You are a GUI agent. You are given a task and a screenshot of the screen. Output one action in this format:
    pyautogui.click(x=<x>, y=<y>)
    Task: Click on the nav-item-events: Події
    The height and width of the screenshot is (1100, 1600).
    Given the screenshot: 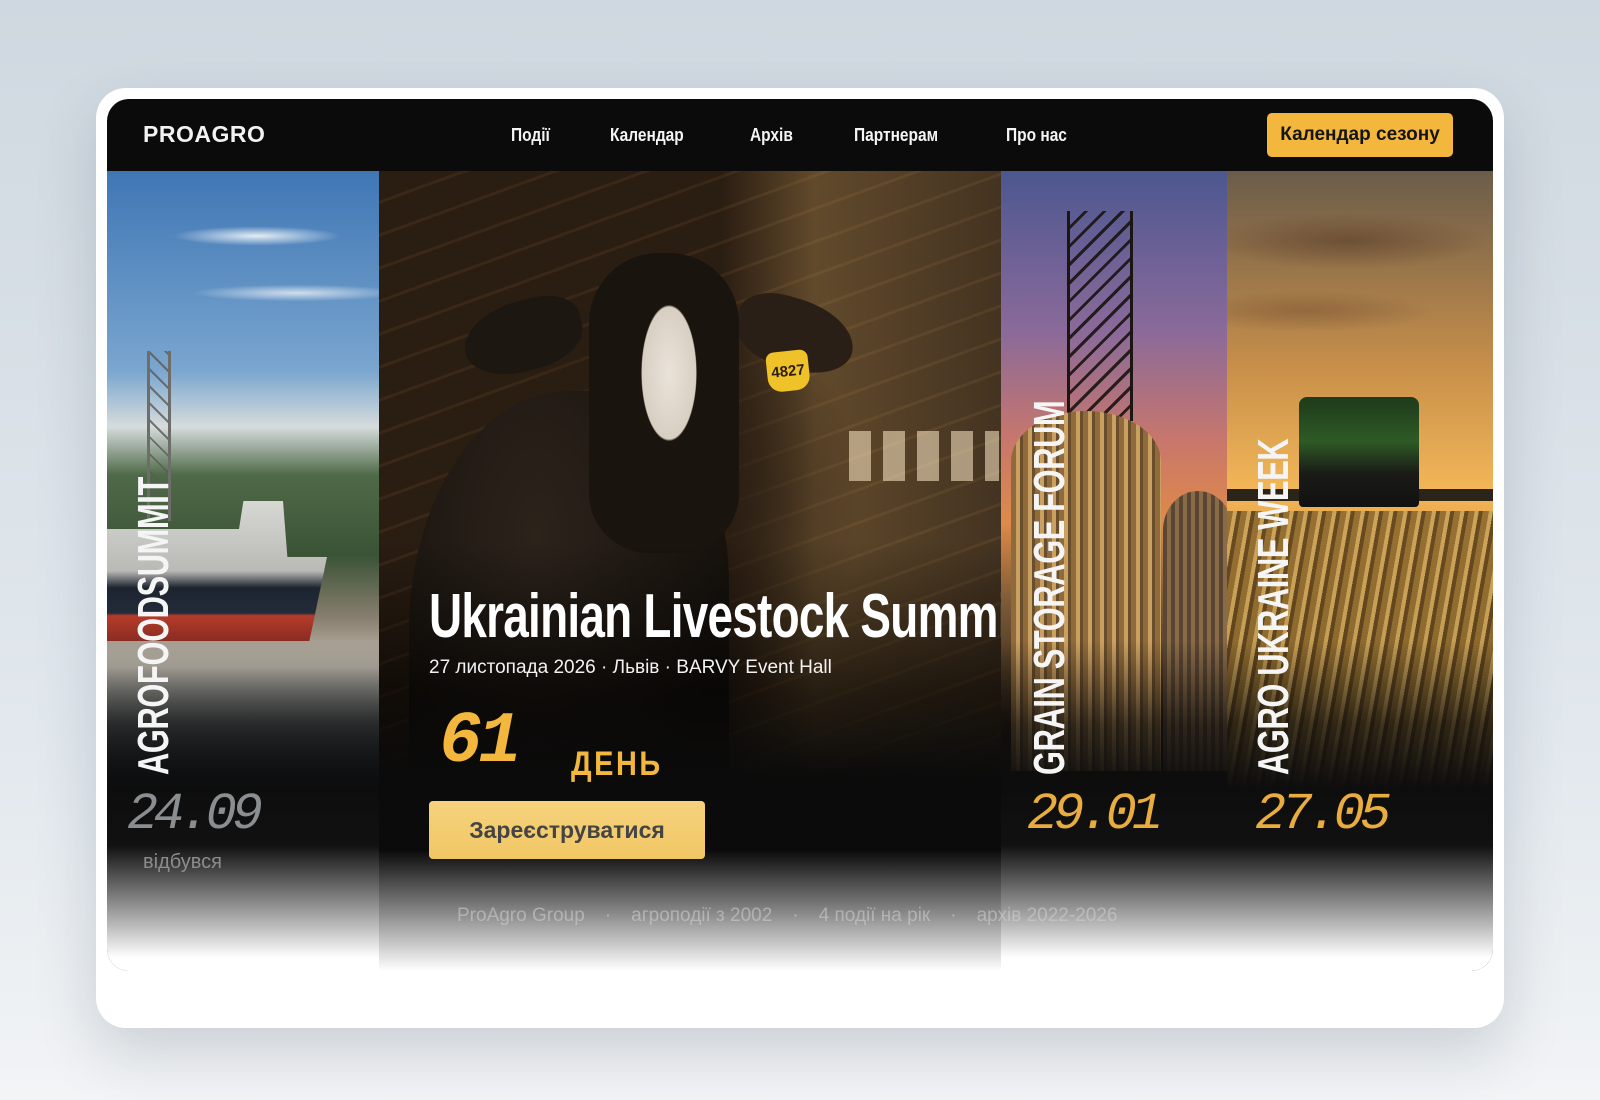 What is the action you would take?
    pyautogui.click(x=530, y=135)
    